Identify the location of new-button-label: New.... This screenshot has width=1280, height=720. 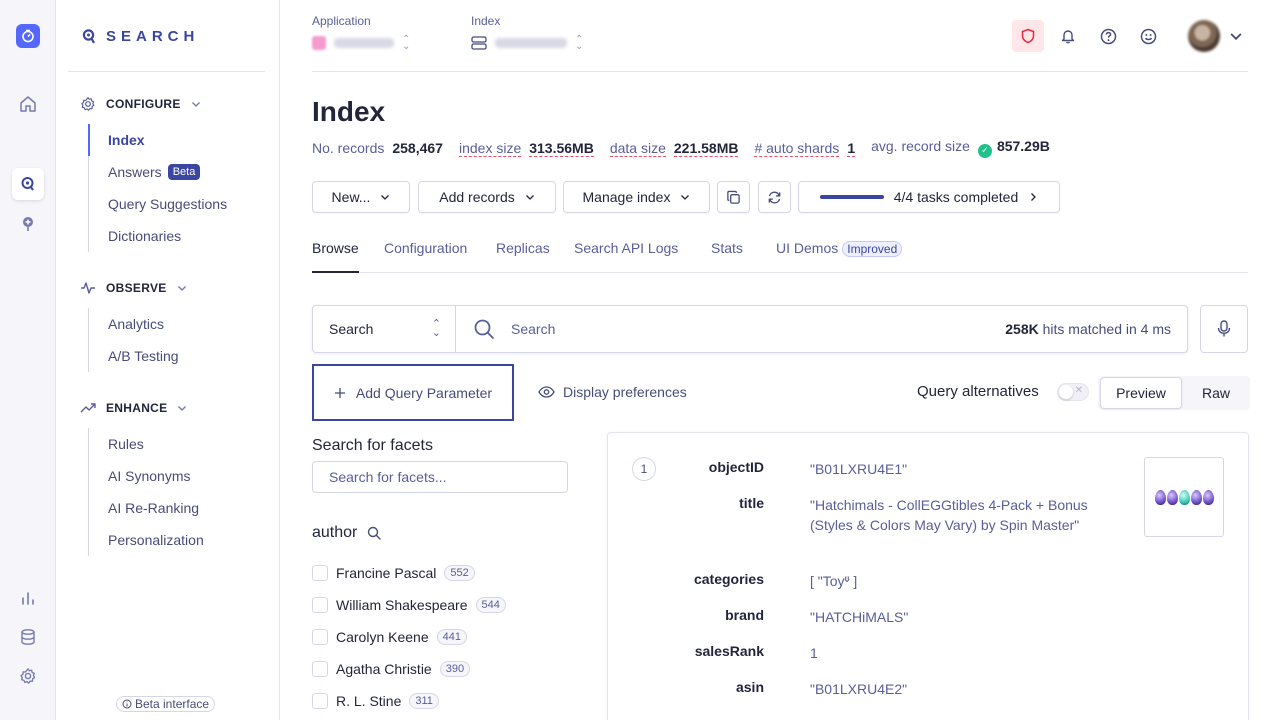
(351, 197).